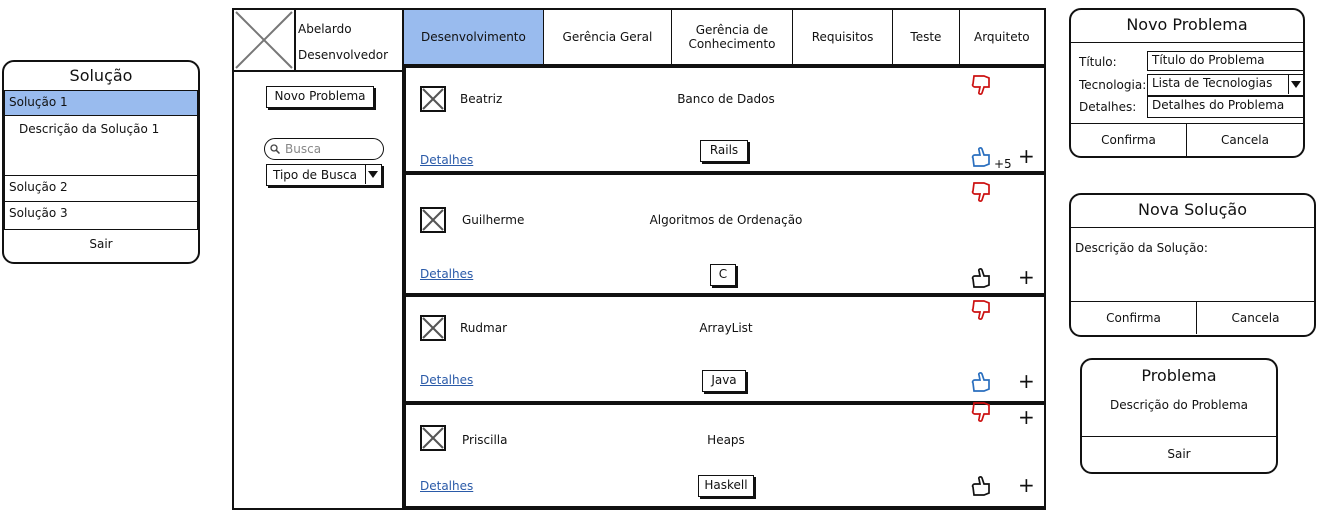 The width and height of the screenshot is (1327, 511). What do you see at coordinates (1192, 209) in the screenshot?
I see `new-solution-dialog-title: Nova Solução` at bounding box center [1192, 209].